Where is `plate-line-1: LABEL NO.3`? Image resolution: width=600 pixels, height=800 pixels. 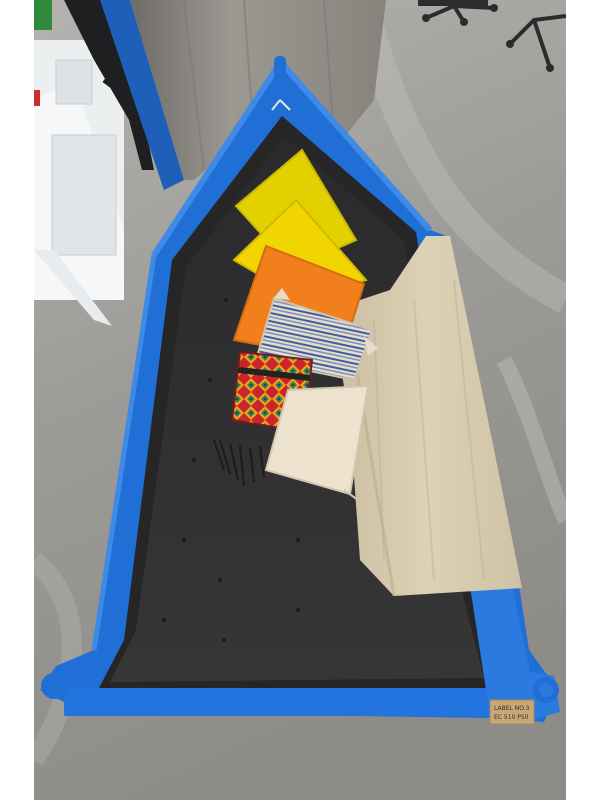
plate-line-1: LABEL NO.3 is located at coordinates (512, 708).